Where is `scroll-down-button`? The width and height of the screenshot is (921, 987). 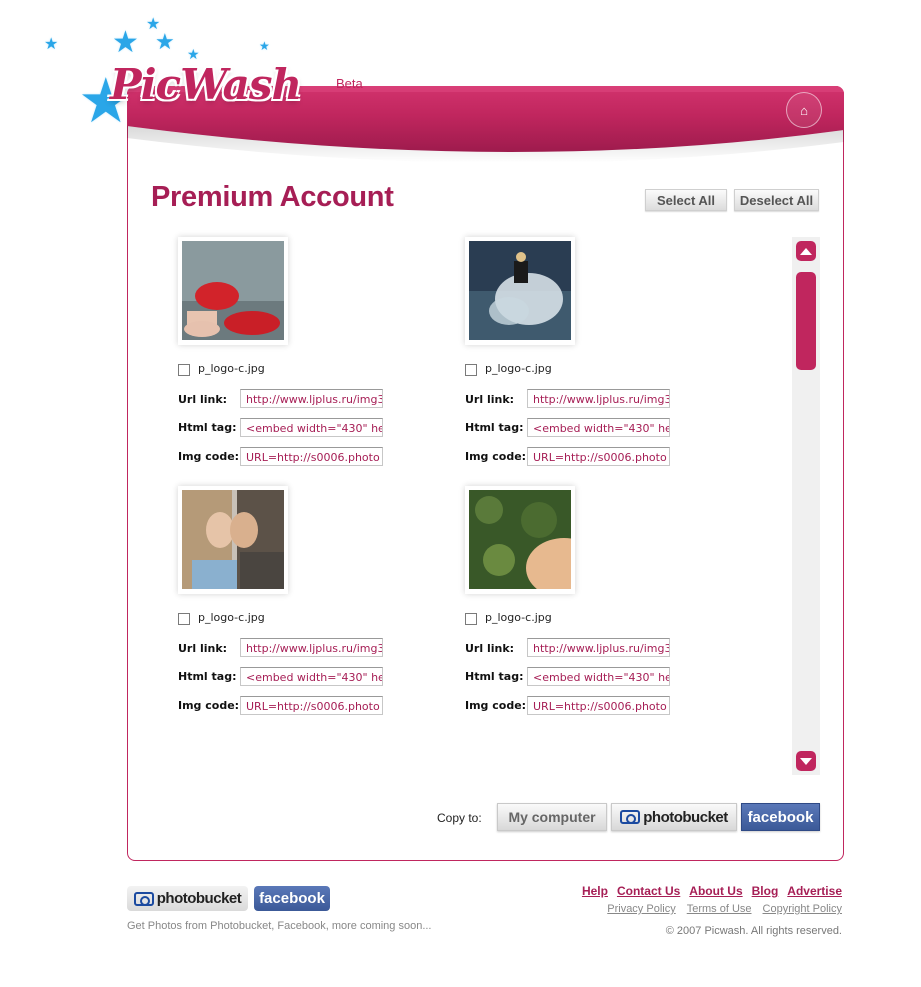 scroll-down-button is located at coordinates (806, 761).